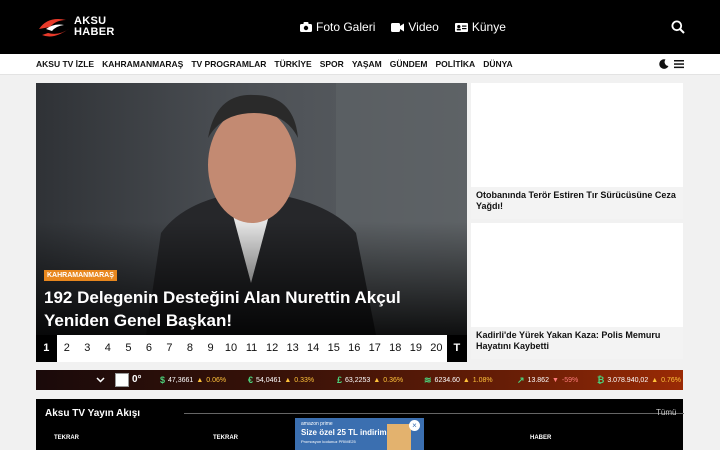 This screenshot has height=450, width=720. What do you see at coordinates (313, 348) in the screenshot?
I see `pager-item-14: 14` at bounding box center [313, 348].